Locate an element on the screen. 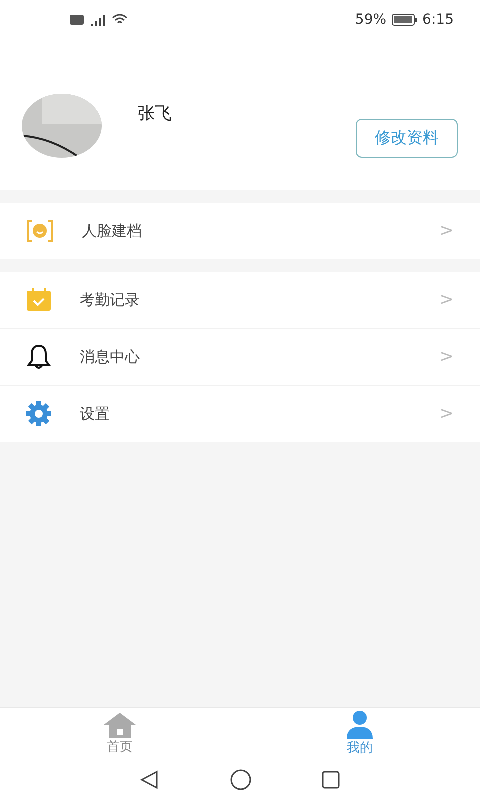 This screenshot has width=480, height=800. face-scan-icon is located at coordinates (40, 231).